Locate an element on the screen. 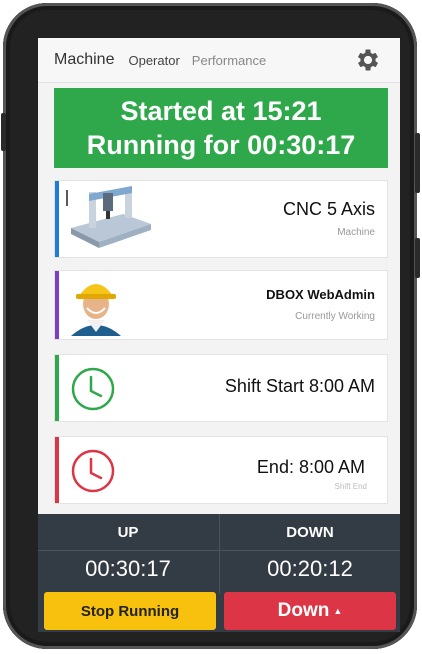 Image resolution: width=422 pixels, height=654 pixels. cnc-machine-image is located at coordinates (108, 217).